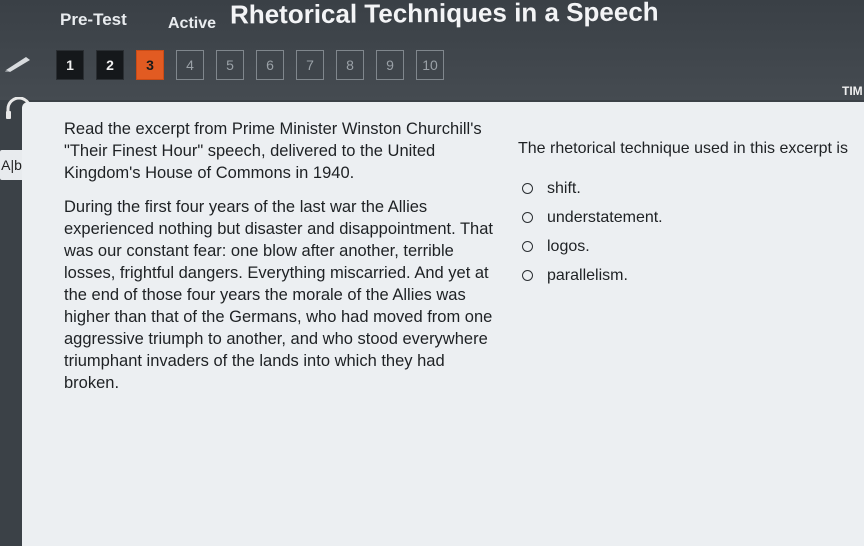 This screenshot has width=864, height=546. What do you see at coordinates (444, 15) in the screenshot?
I see `page-title: Rhetorical Techniques in a Speech` at bounding box center [444, 15].